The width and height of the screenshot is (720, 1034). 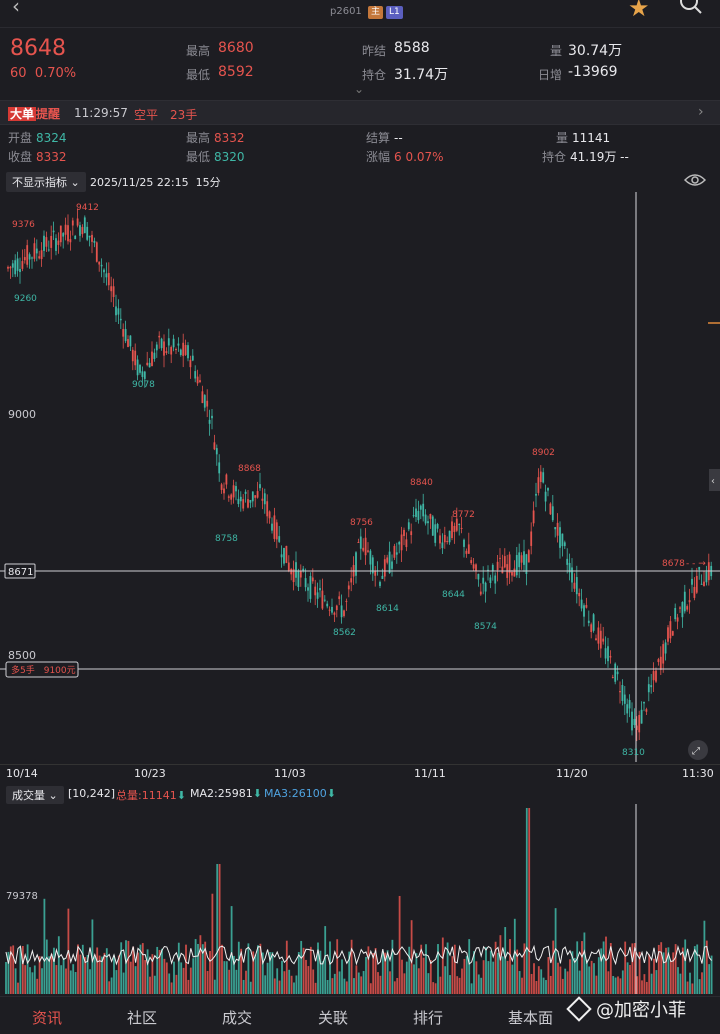 What do you see at coordinates (572, 773) in the screenshot?
I see `x-tick: 11/20` at bounding box center [572, 773].